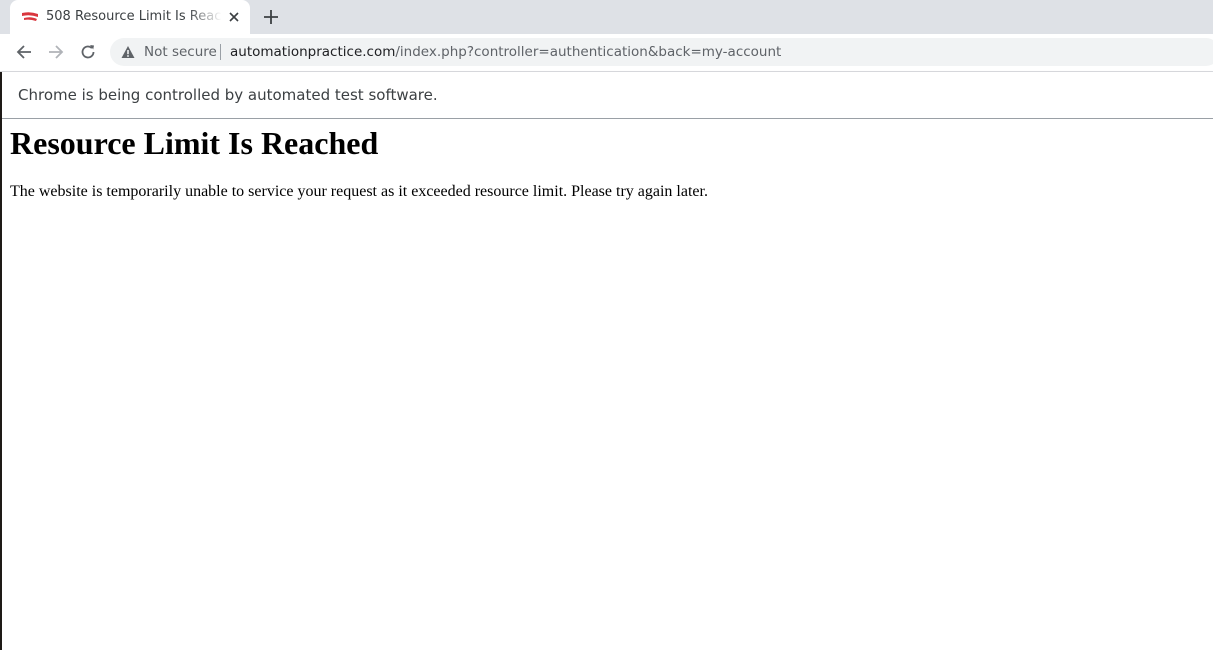 This screenshot has height=650, width=1213. What do you see at coordinates (56, 52) in the screenshot?
I see `arrow-right-icon` at bounding box center [56, 52].